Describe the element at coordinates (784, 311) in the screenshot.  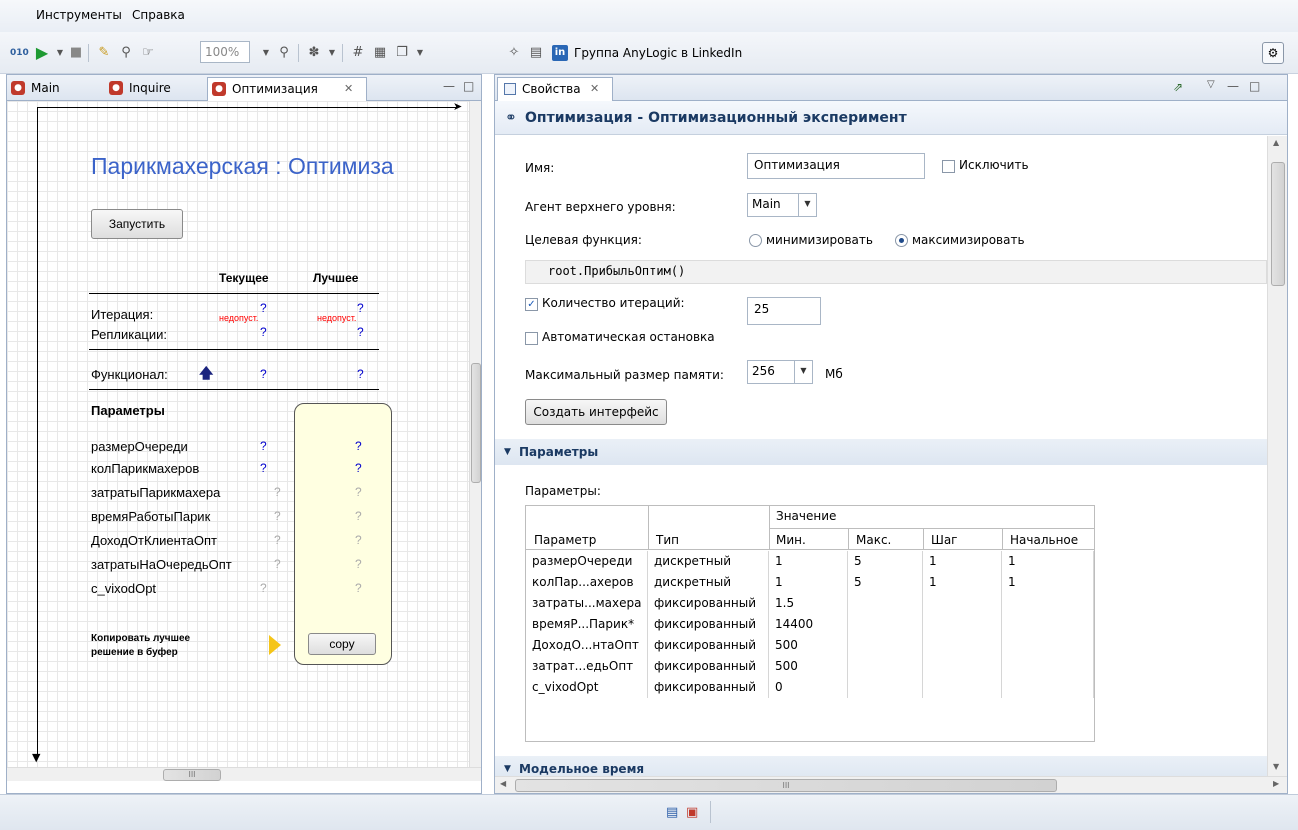
I see `iterations-field: 25` at that location.